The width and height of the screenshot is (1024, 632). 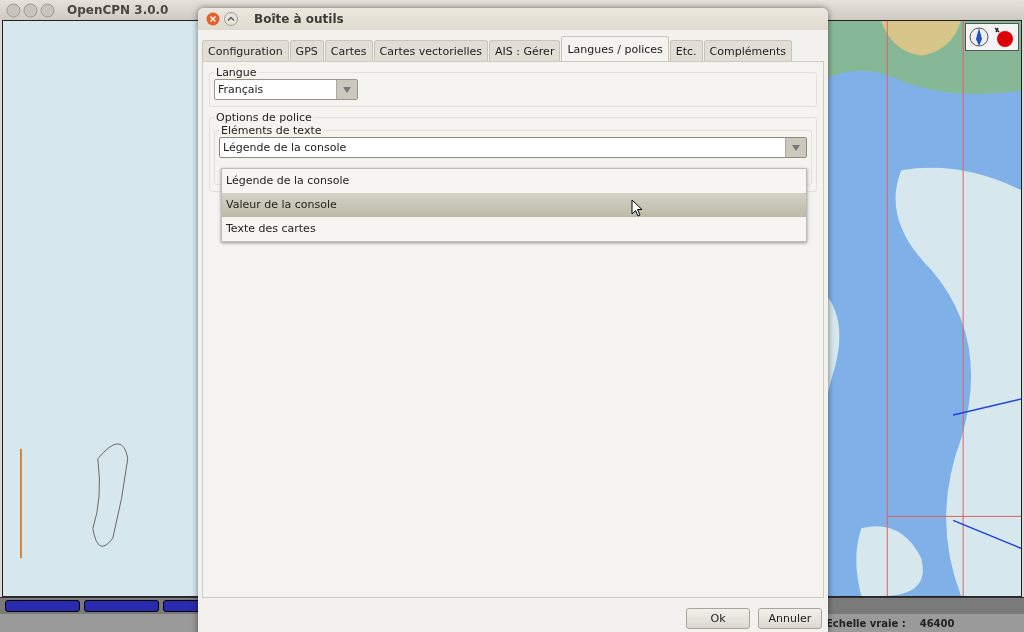 What do you see at coordinates (514, 205) in the screenshot?
I see `dropdown-option: Valeur de la console` at bounding box center [514, 205].